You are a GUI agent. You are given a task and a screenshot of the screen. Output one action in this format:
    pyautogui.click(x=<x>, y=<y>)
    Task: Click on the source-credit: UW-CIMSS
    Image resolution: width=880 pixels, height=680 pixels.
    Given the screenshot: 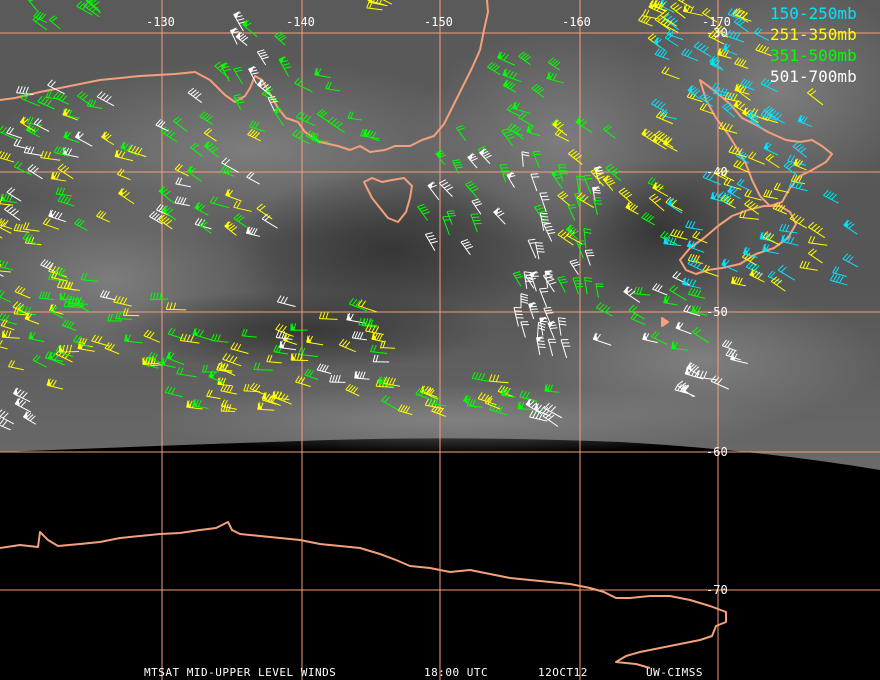 What is the action you would take?
    pyautogui.click(x=674, y=672)
    